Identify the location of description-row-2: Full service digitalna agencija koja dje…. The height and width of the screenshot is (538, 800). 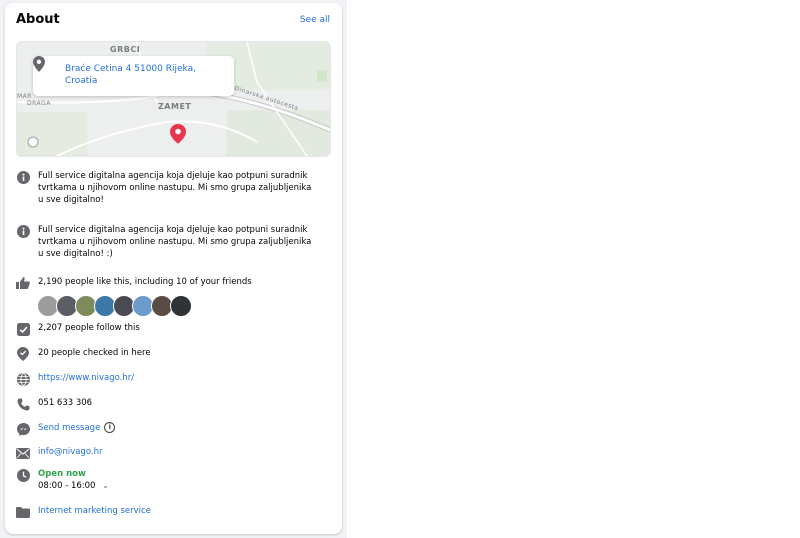
(167, 242).